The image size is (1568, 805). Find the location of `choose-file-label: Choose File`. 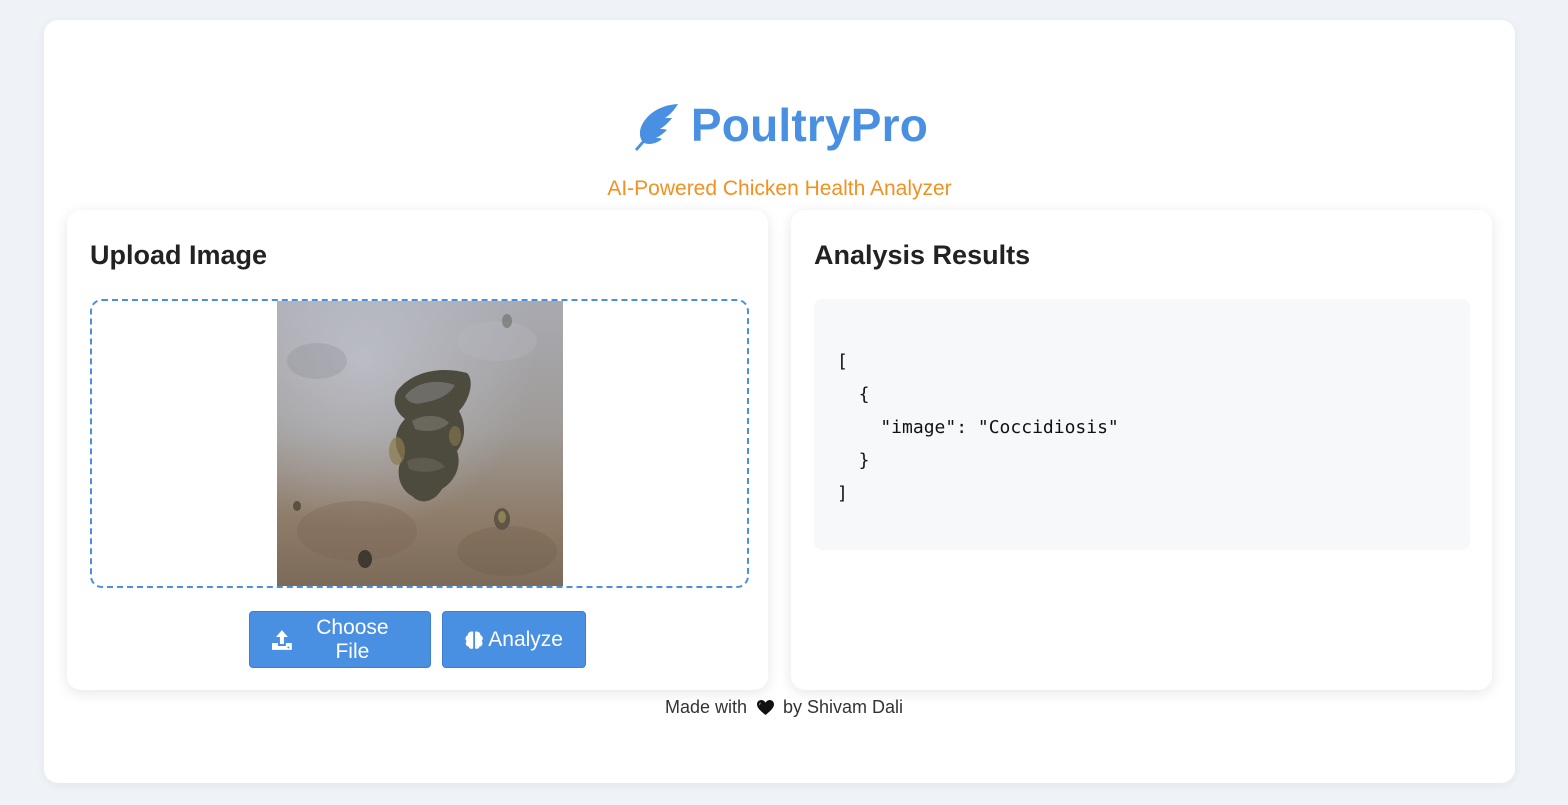

choose-file-label: Choose File is located at coordinates (352, 639).